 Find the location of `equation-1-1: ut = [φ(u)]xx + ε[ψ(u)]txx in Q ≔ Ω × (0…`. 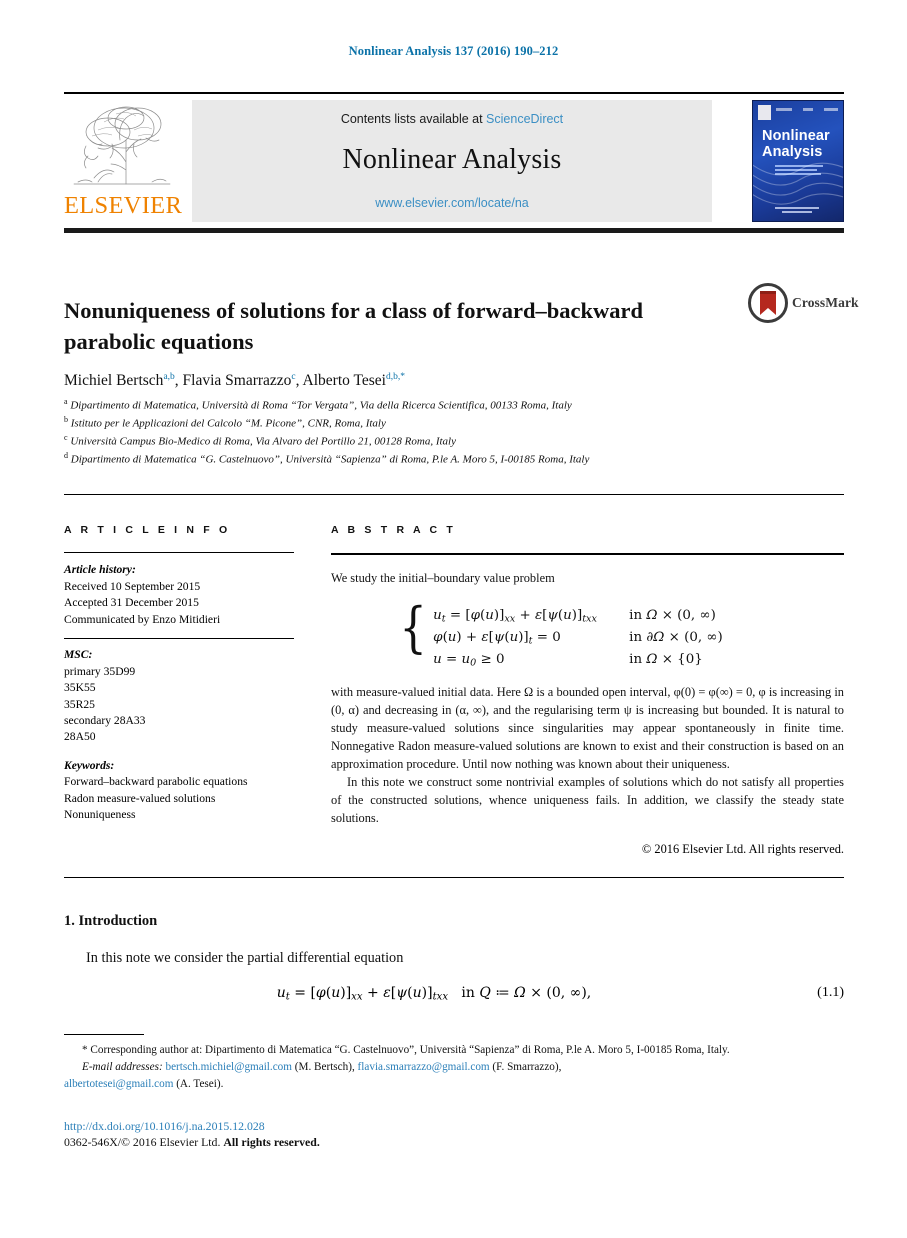

equation-1-1: ut = [φ(u)]xx + ε[ψ(u)]txx in Q ≔ Ω × (0… is located at coordinates (434, 994).